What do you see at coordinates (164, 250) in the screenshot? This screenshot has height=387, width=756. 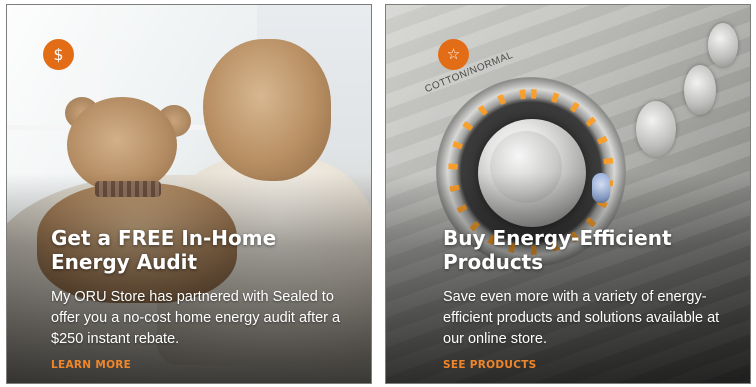 I see `card-title: Get a FREE In-Home Energy Audit` at bounding box center [164, 250].